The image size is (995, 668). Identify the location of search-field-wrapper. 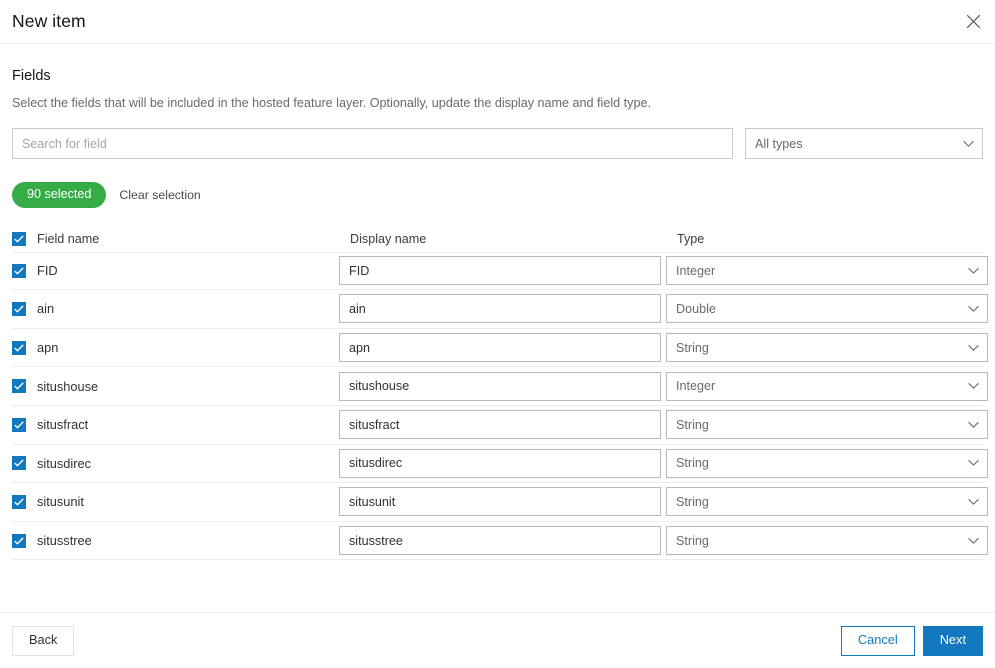
(372, 143).